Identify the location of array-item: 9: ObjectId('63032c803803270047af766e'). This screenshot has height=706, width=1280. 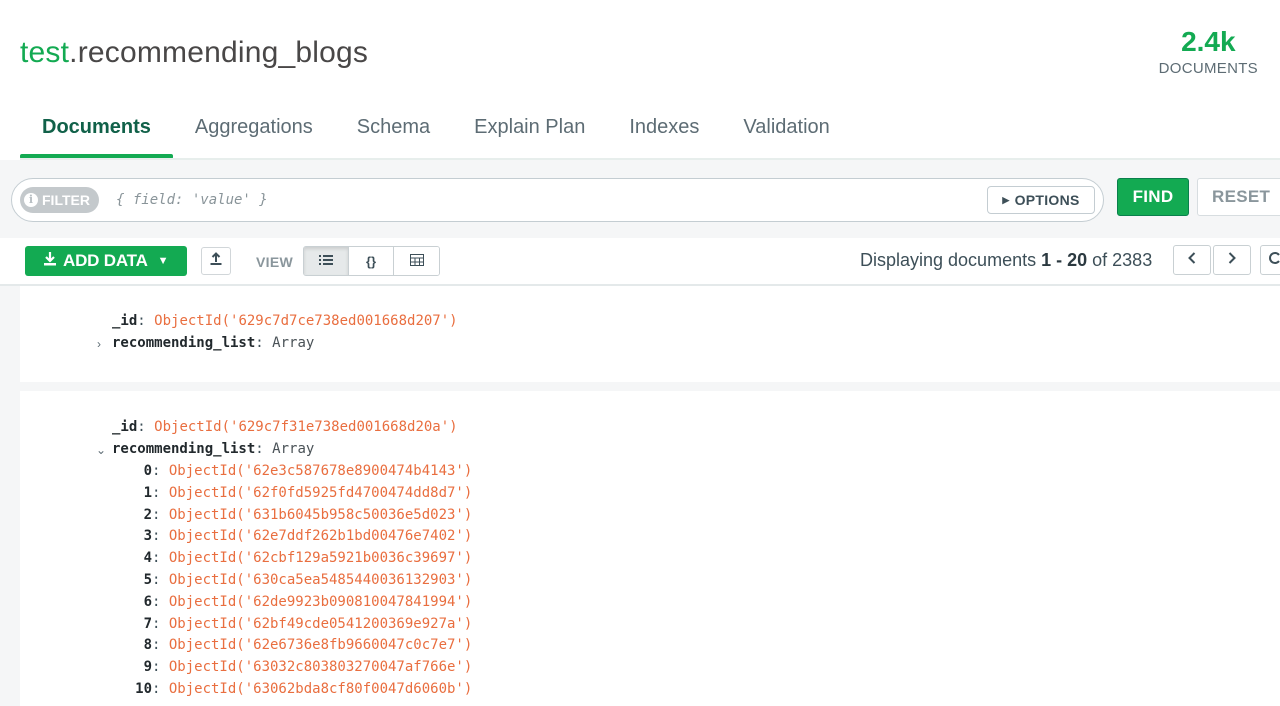
(303, 667).